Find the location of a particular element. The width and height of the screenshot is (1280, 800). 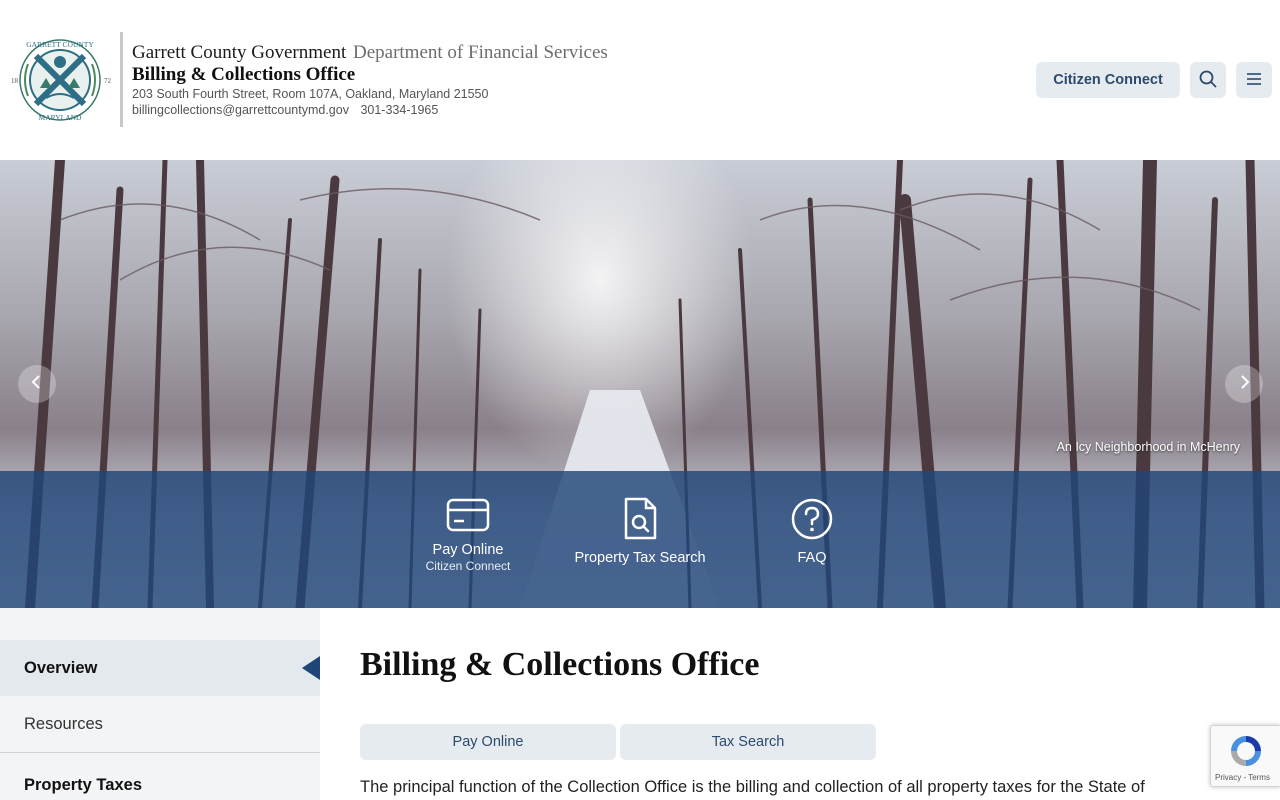

quick-link-faq: FAQ is located at coordinates (812, 532).